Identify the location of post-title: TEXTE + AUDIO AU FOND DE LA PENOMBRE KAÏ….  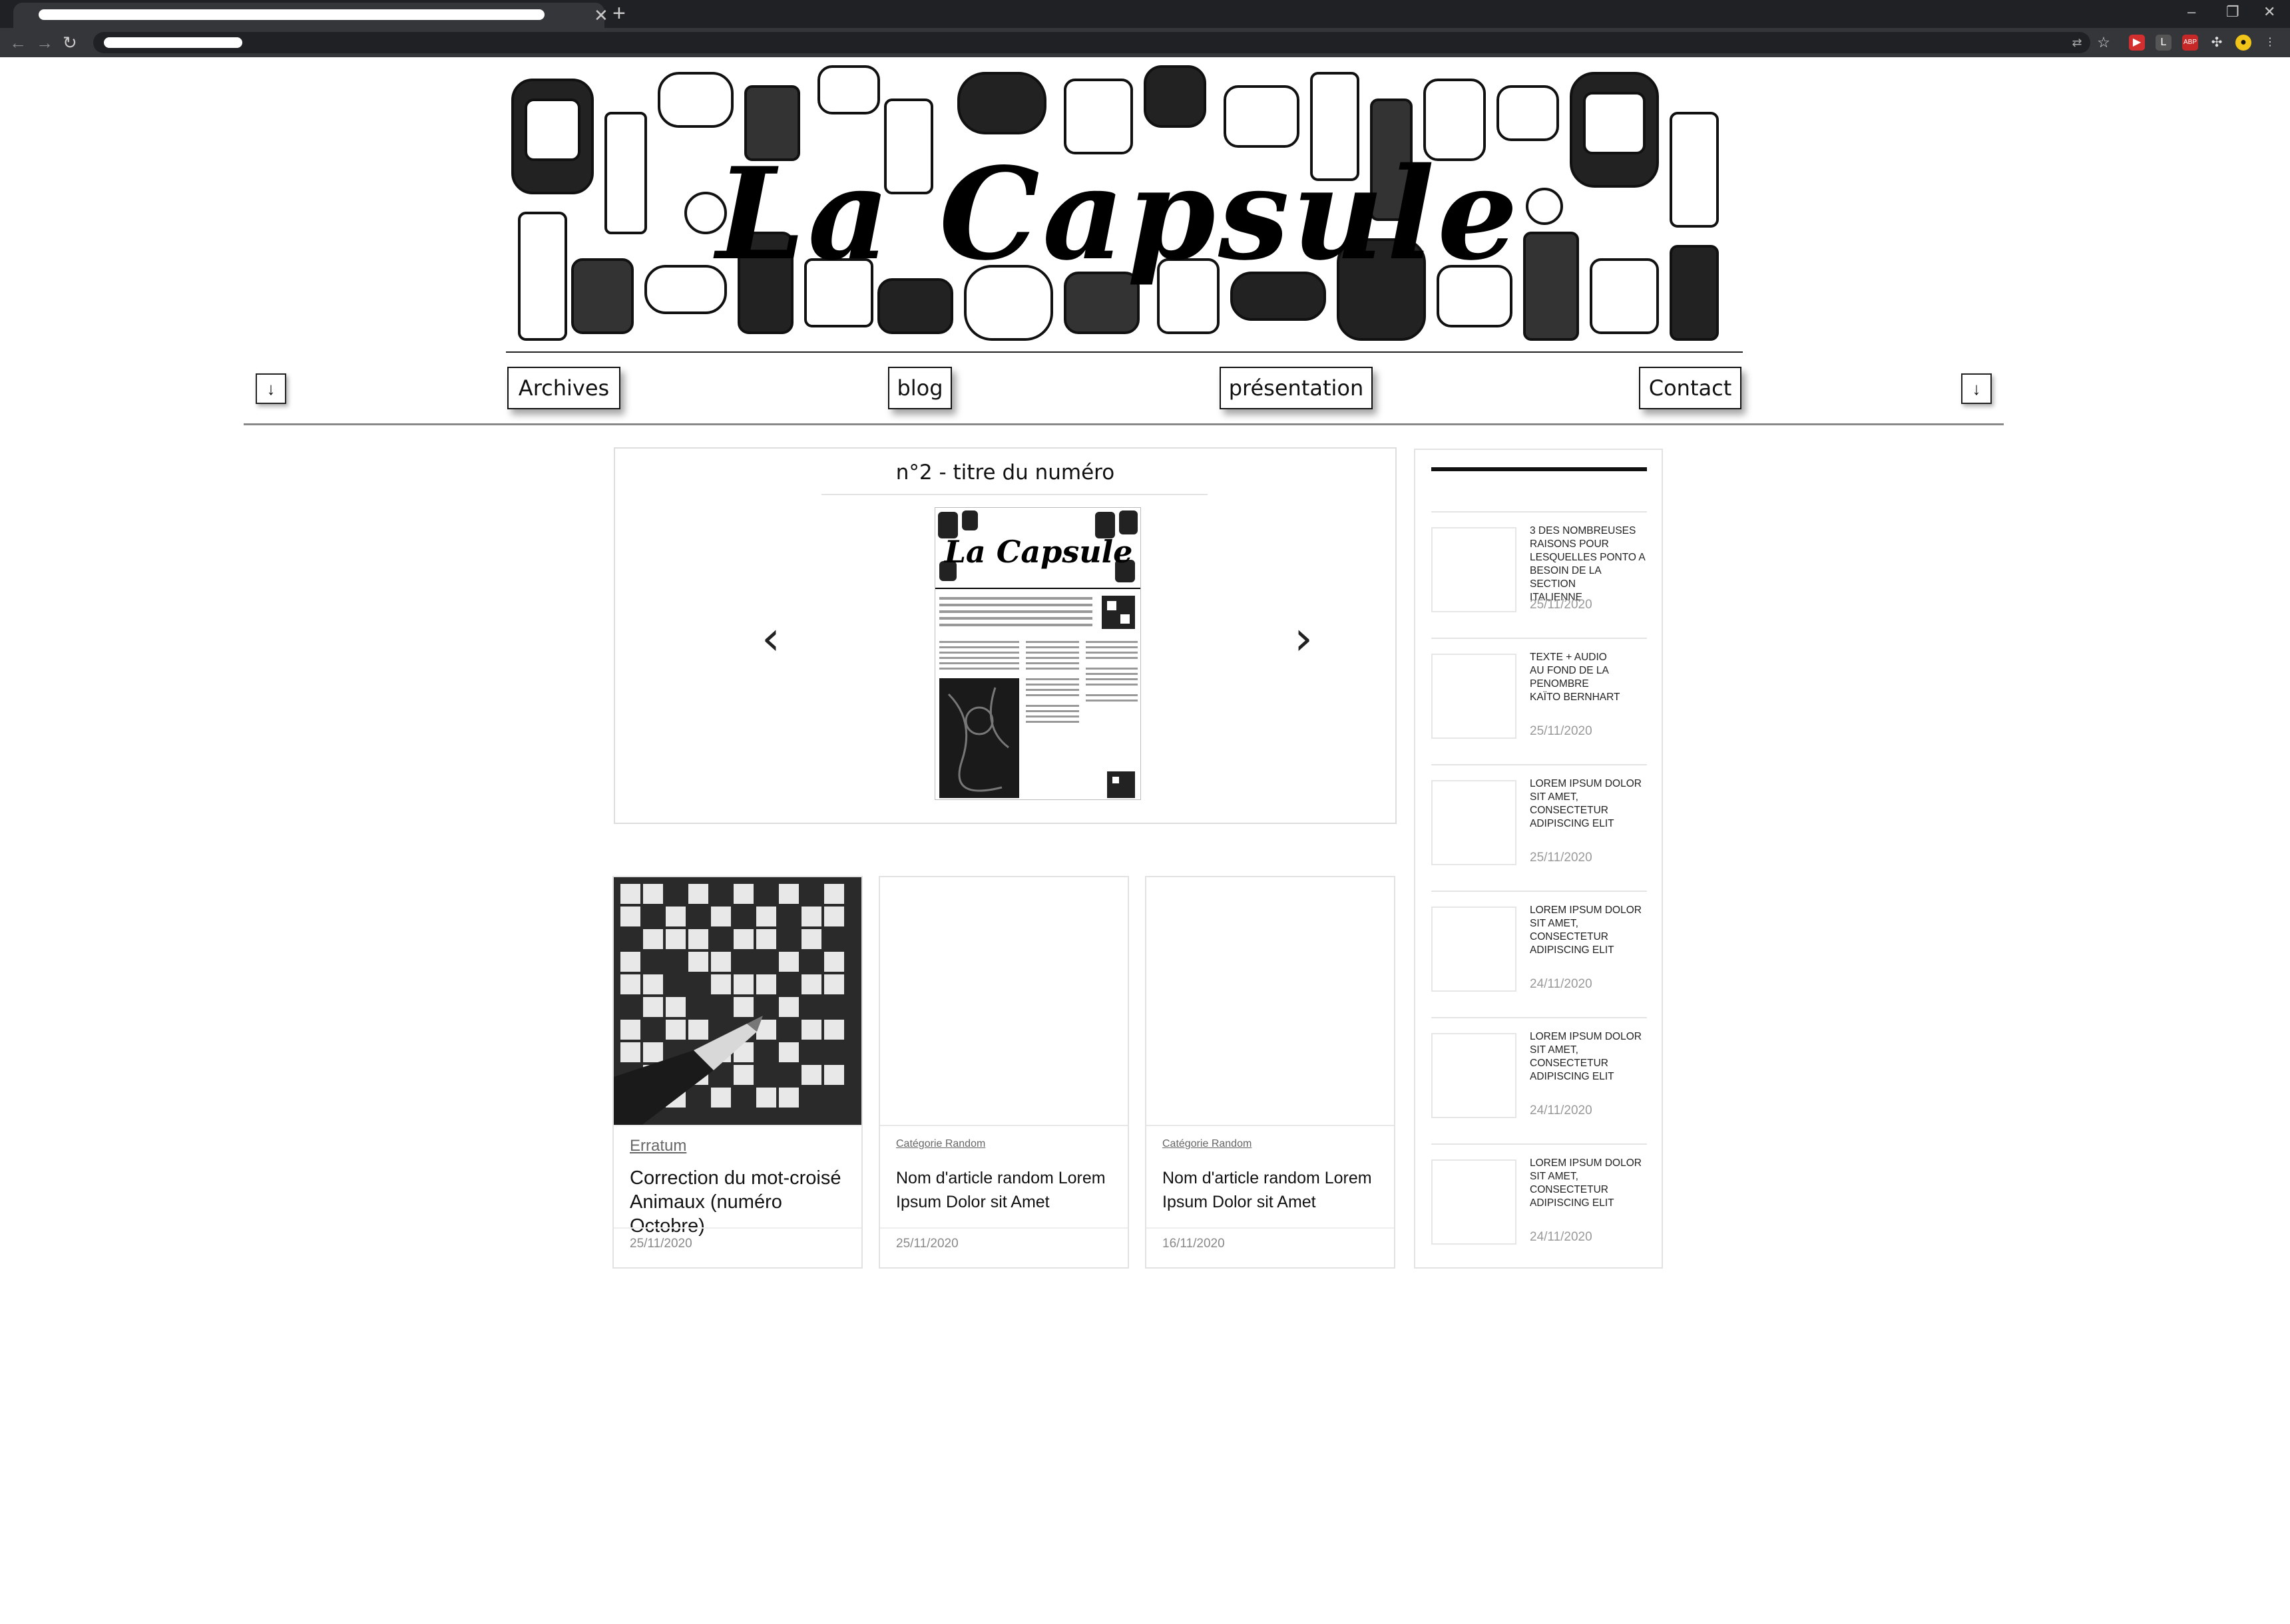
(1590, 678).